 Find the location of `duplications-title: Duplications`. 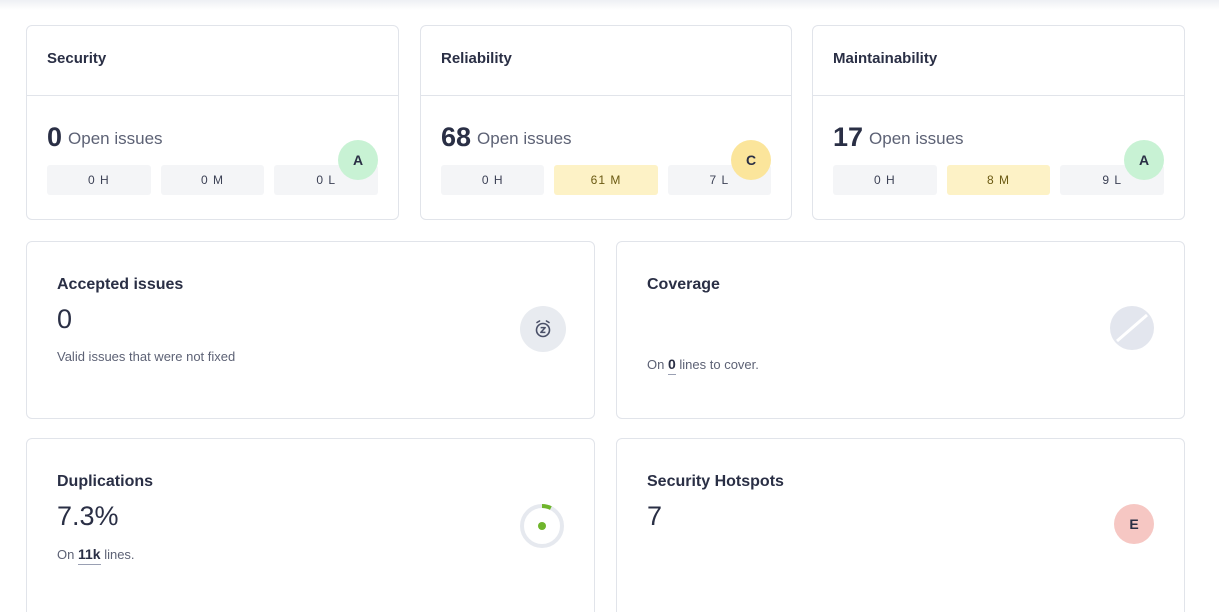

duplications-title: Duplications is located at coordinates (105, 481).